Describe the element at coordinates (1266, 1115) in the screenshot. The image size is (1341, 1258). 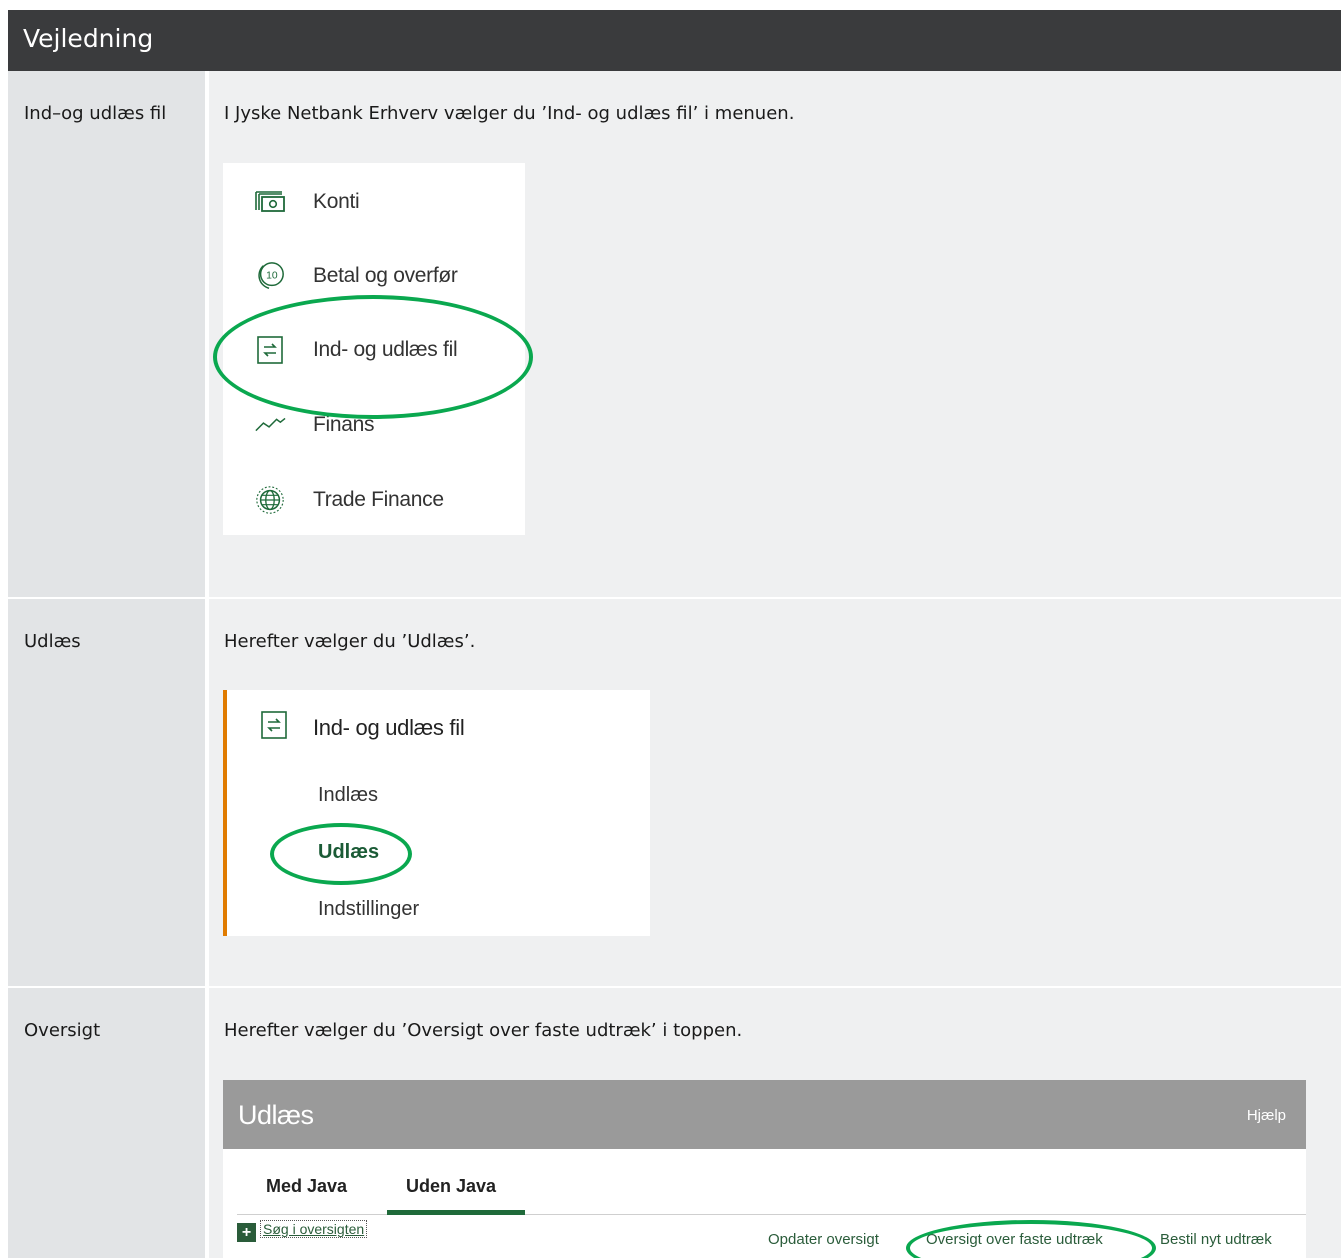
I see `help-link: Hjælp` at that location.